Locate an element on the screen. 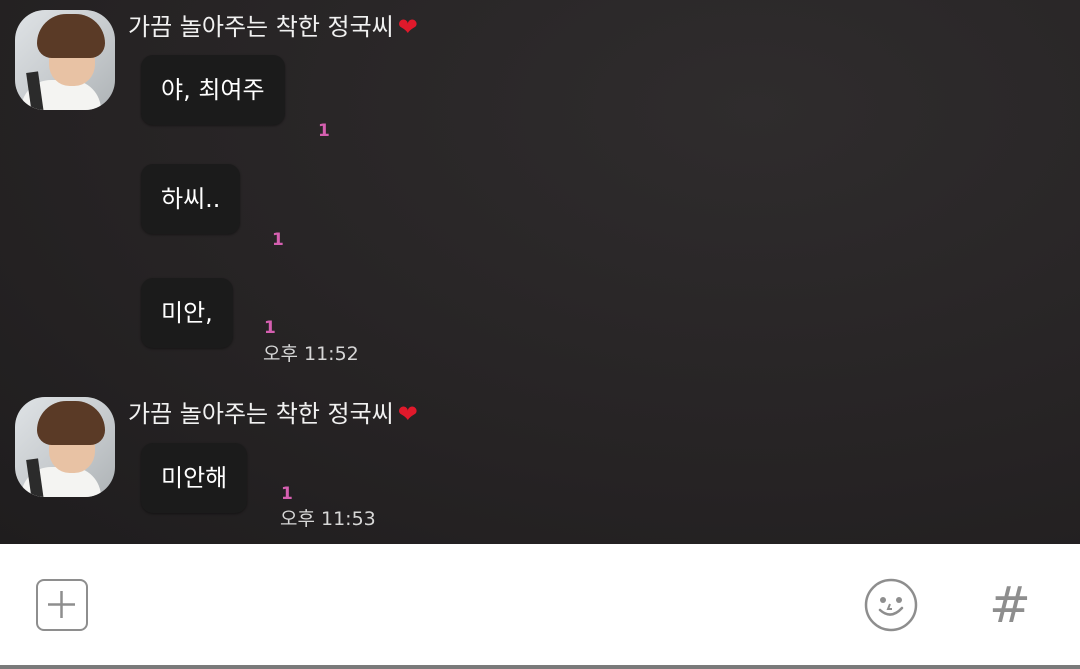 This screenshot has height=669, width=1080. message-time: 오후 11:53 is located at coordinates (328, 519).